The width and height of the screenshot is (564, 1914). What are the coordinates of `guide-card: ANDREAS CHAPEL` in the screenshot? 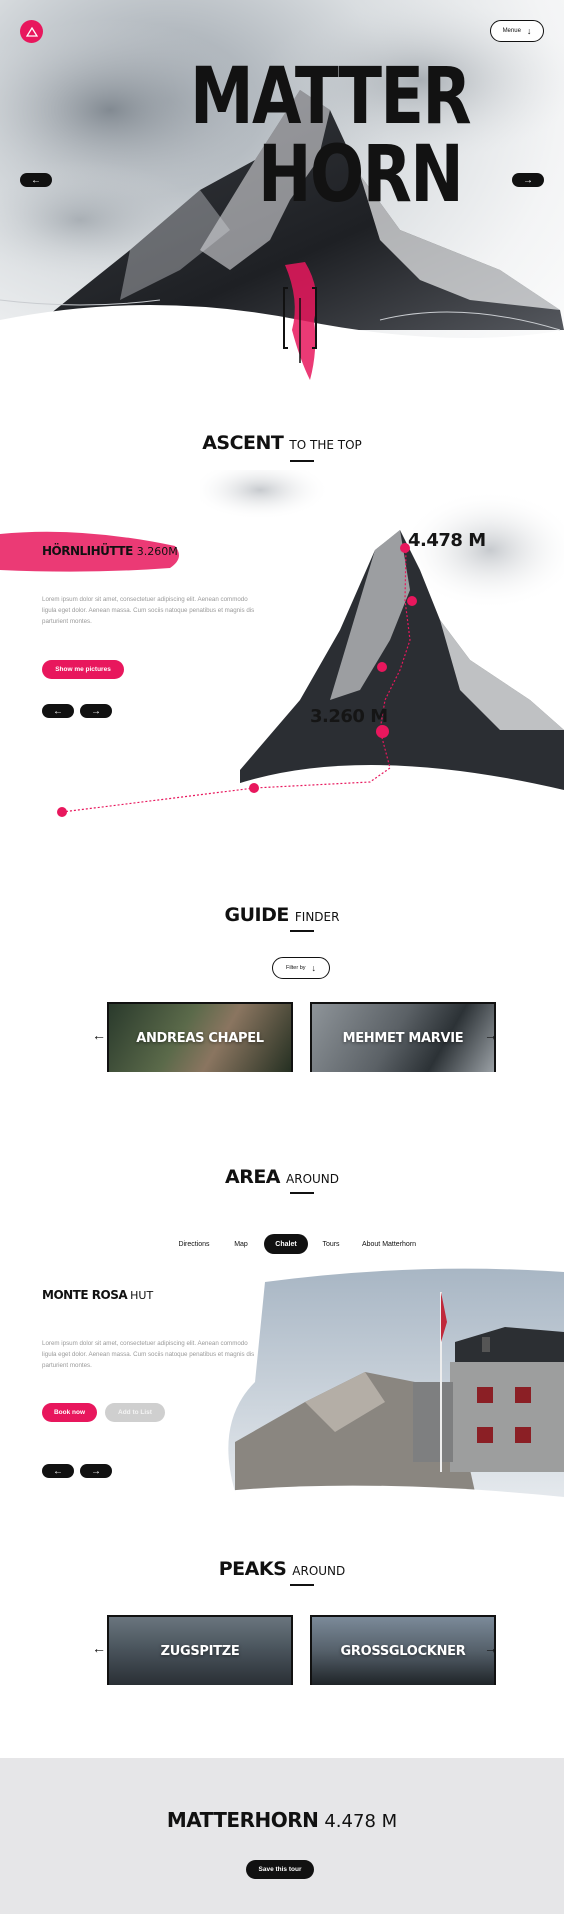 It's located at (200, 1037).